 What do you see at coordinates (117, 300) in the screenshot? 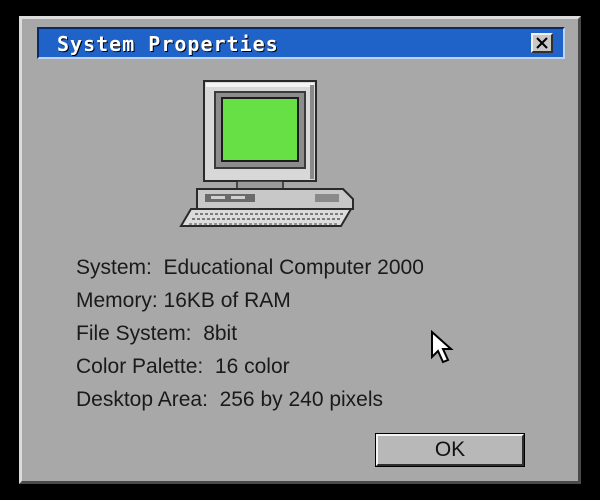
I see `info-label: Memory:` at bounding box center [117, 300].